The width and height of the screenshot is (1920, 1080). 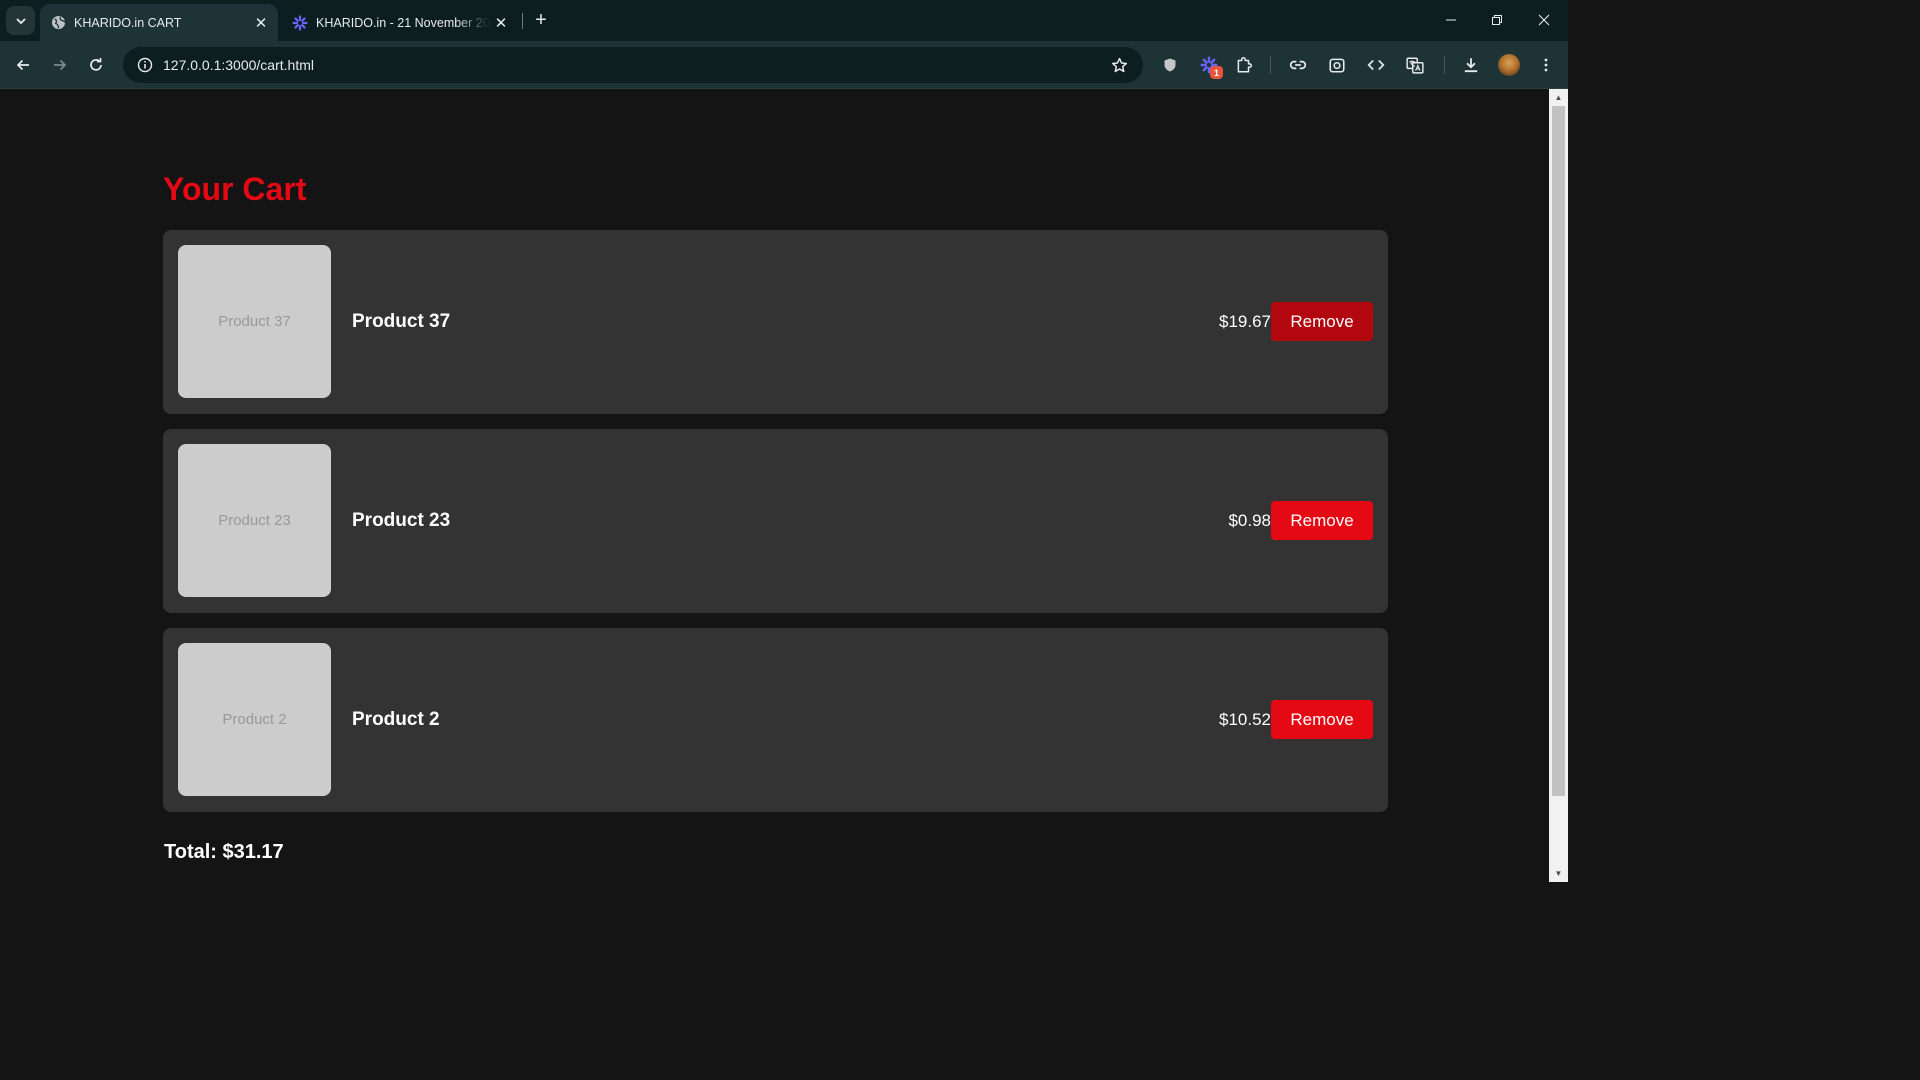 What do you see at coordinates (128, 22) in the screenshot?
I see `tab-title: KHARIDO.in CART` at bounding box center [128, 22].